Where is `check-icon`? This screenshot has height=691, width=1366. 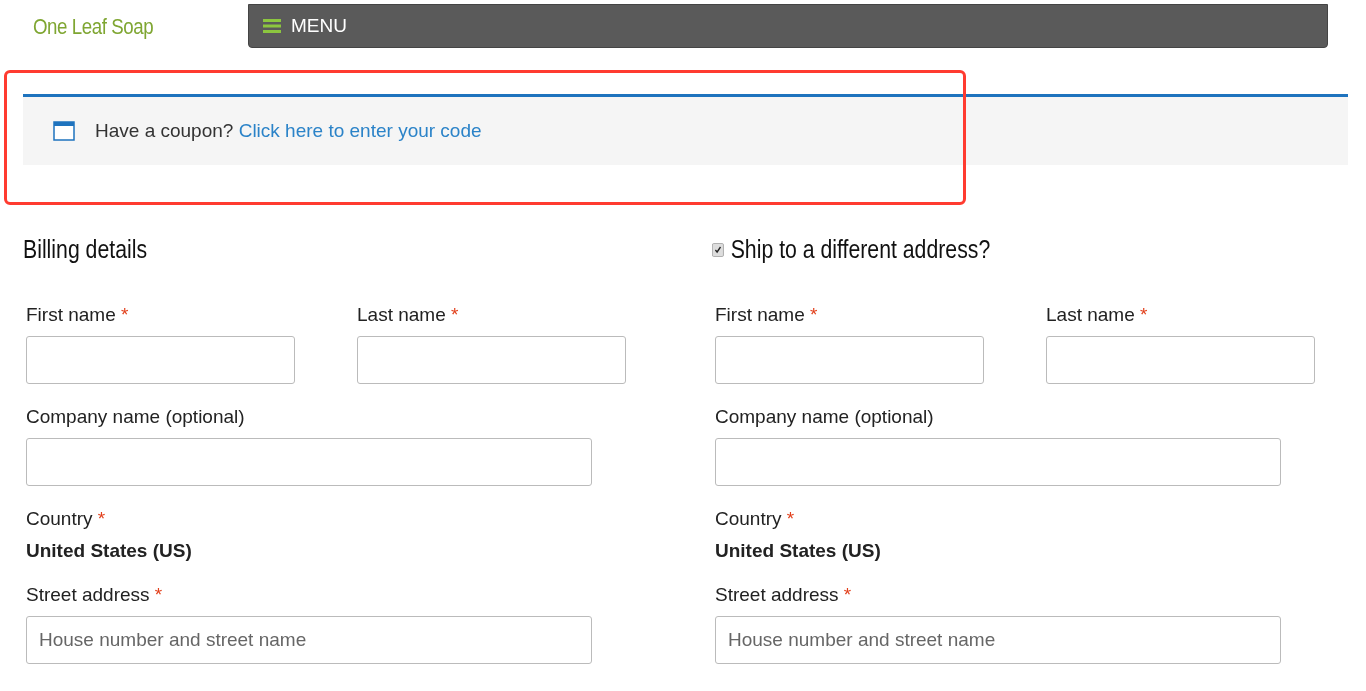
check-icon is located at coordinates (718, 249).